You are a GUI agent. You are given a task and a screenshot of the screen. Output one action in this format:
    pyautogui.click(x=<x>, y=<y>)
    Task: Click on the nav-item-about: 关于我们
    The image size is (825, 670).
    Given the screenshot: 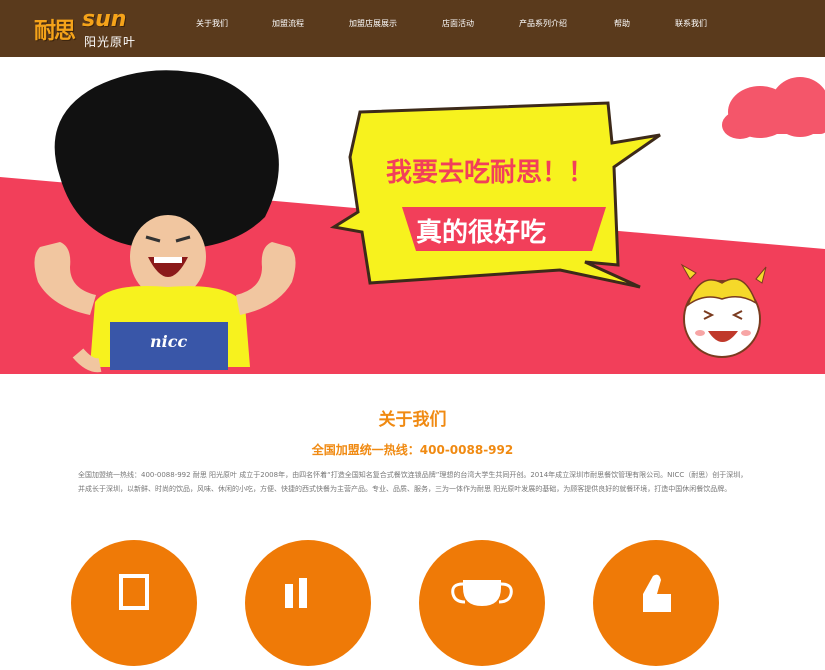 What is the action you would take?
    pyautogui.click(x=212, y=23)
    